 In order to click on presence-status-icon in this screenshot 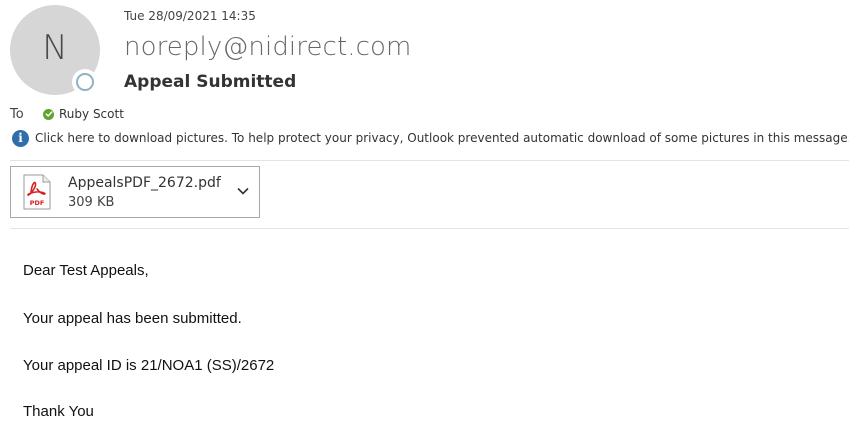, I will do `click(85, 82)`.